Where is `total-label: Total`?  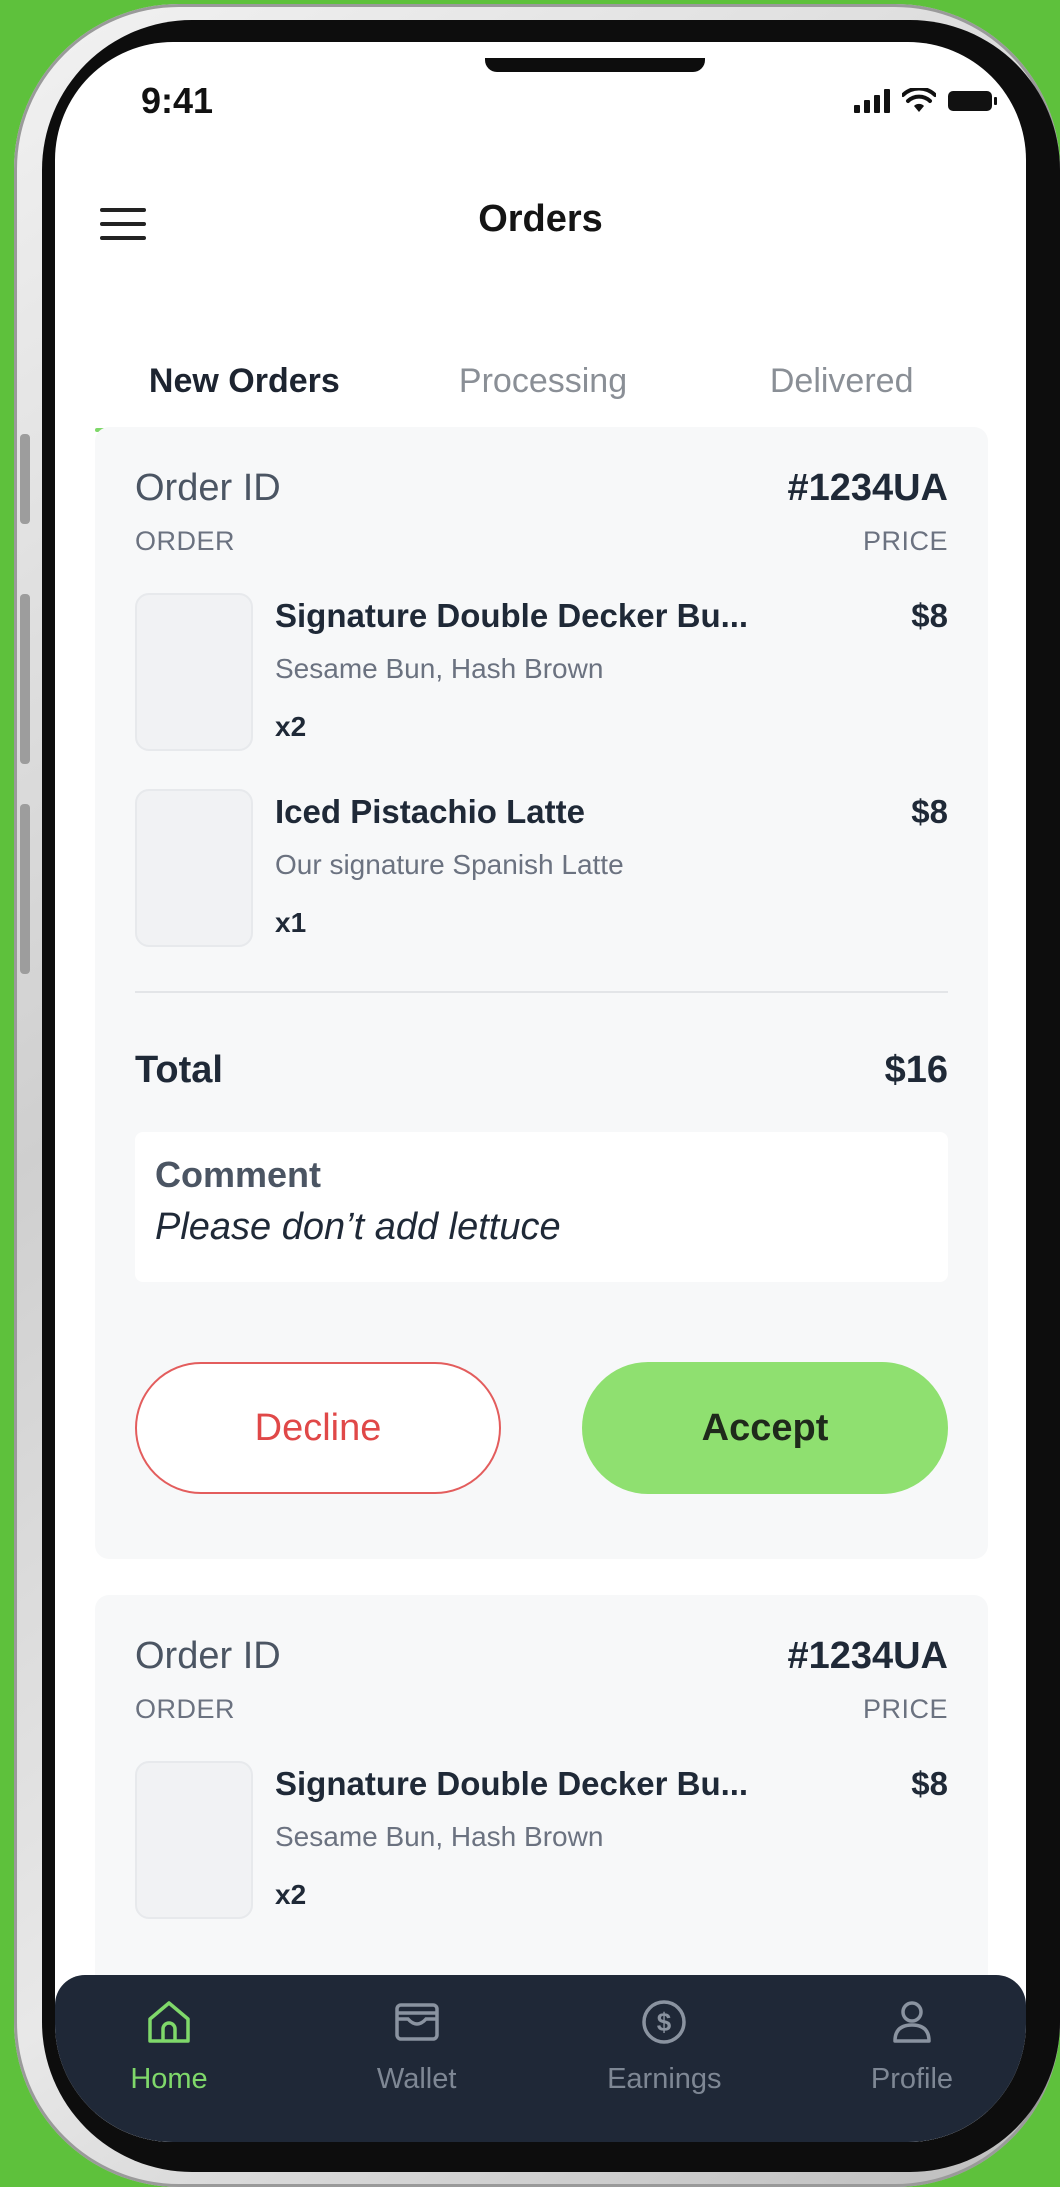 total-label: Total is located at coordinates (179, 1070).